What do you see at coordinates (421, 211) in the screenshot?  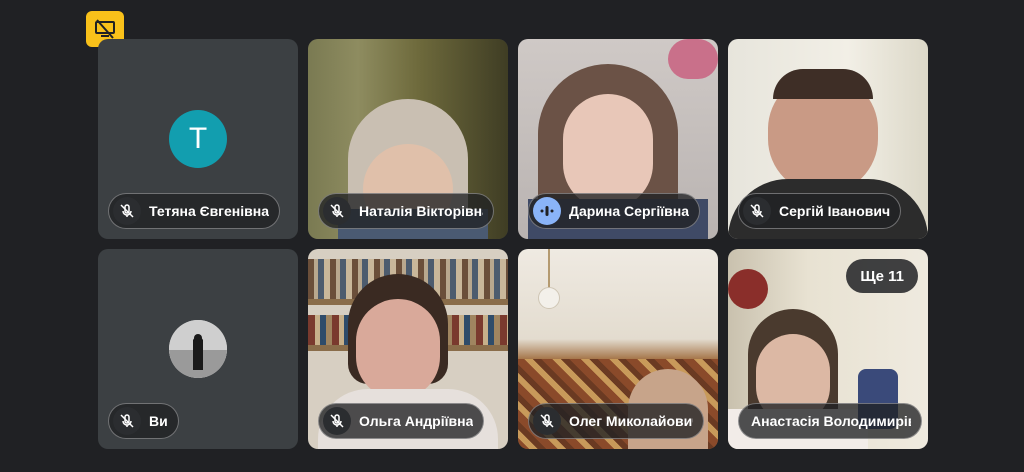 I see `participant-name: Наталія Вікторівна` at bounding box center [421, 211].